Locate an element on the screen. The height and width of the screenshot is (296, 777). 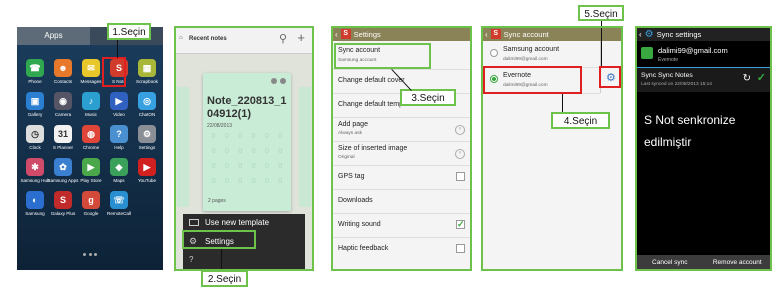
app-samsung: ◐ Samsung is located at coordinates (35, 203).